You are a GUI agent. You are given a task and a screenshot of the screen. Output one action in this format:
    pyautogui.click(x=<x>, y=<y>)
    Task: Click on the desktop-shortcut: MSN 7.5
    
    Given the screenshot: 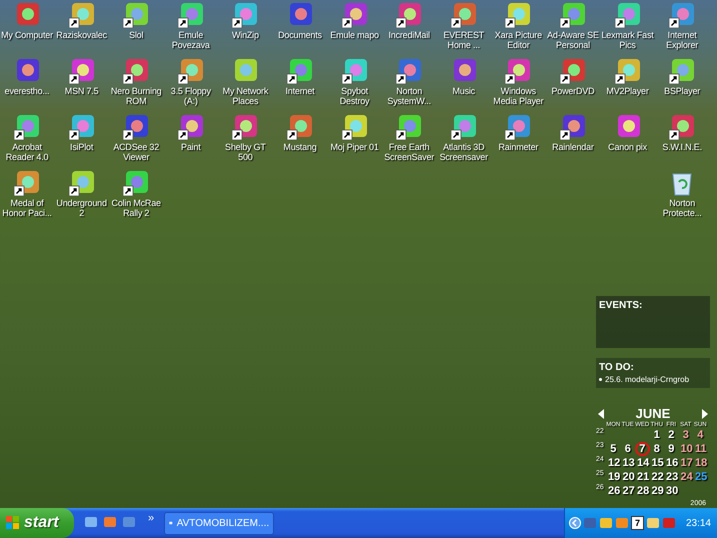 What is the action you would take?
    pyautogui.click(x=81, y=77)
    